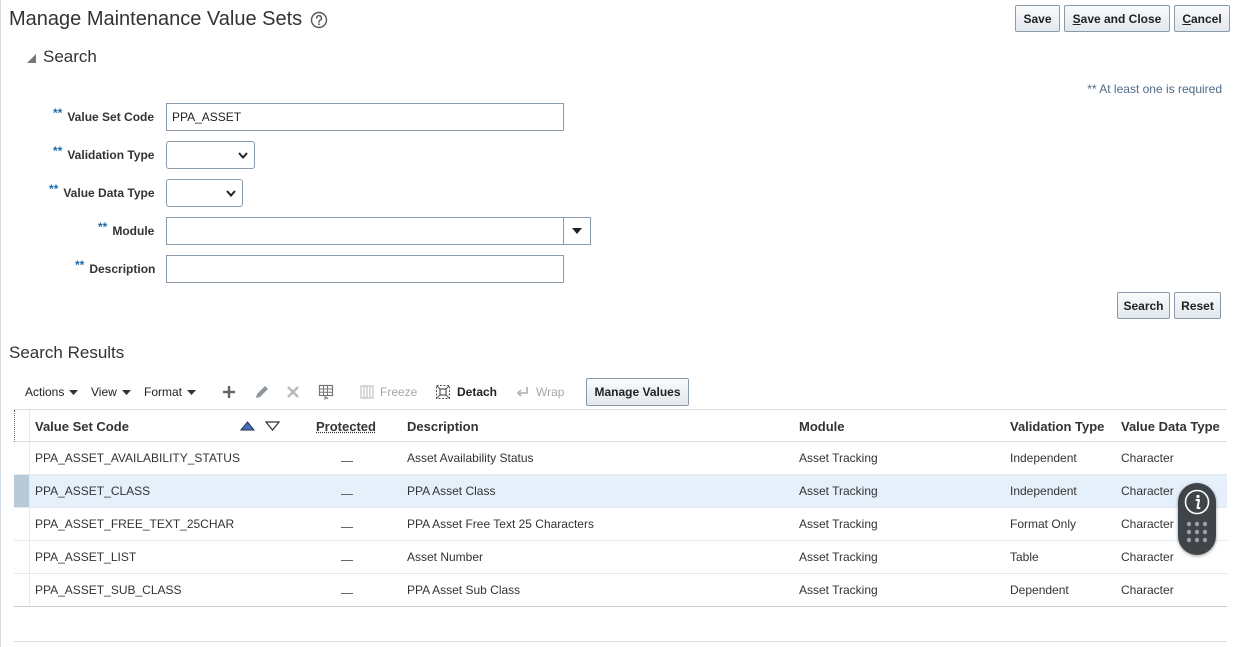  Describe the element at coordinates (1117, 18) in the screenshot. I see `save-and-close-button: Save and Close` at that location.